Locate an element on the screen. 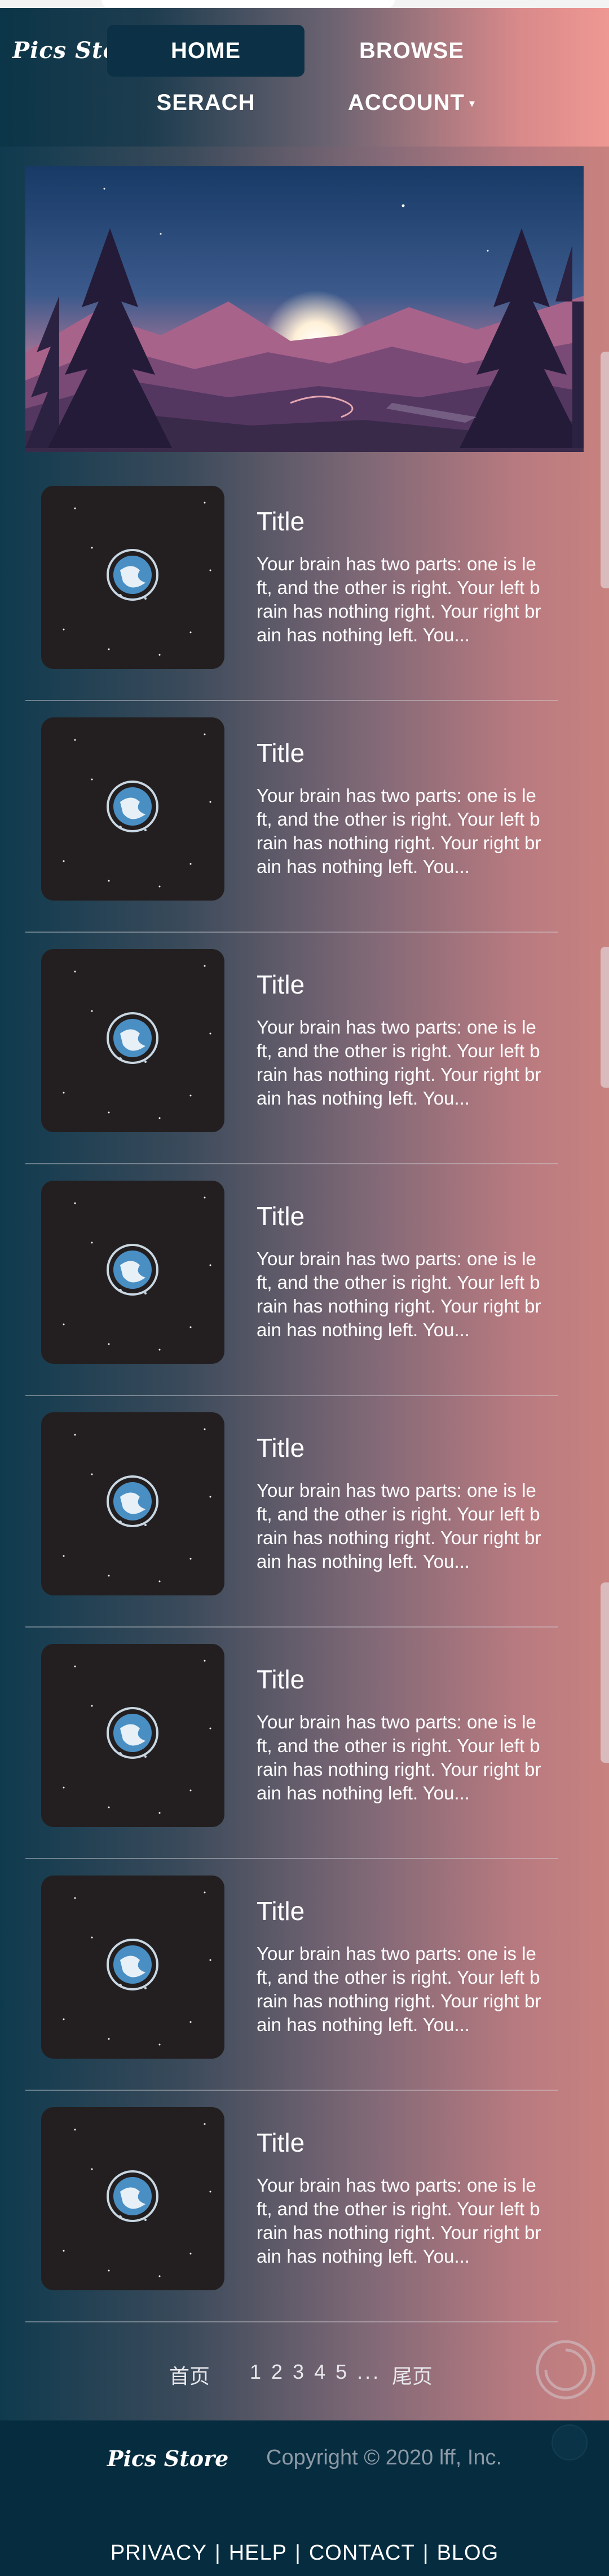  footer-link-blog: BLOG is located at coordinates (468, 2553).